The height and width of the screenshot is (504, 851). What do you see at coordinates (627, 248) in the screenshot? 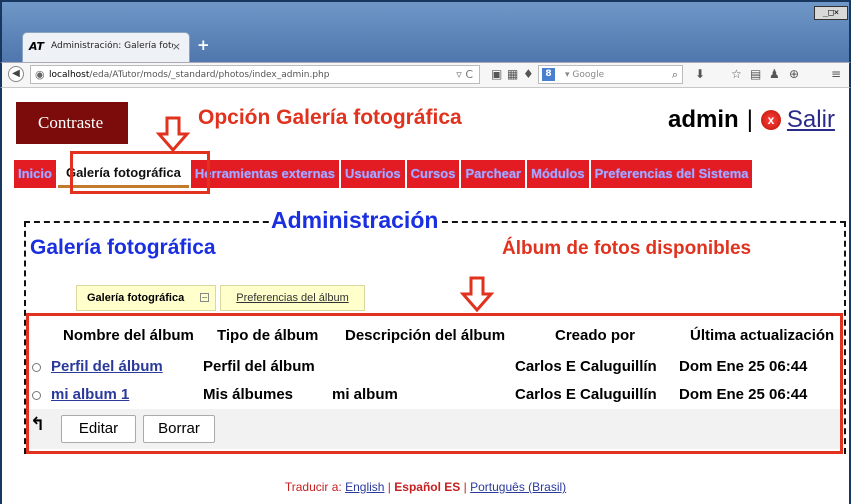
I see `annotation-albums: Álbum de fotos disponibles` at bounding box center [627, 248].